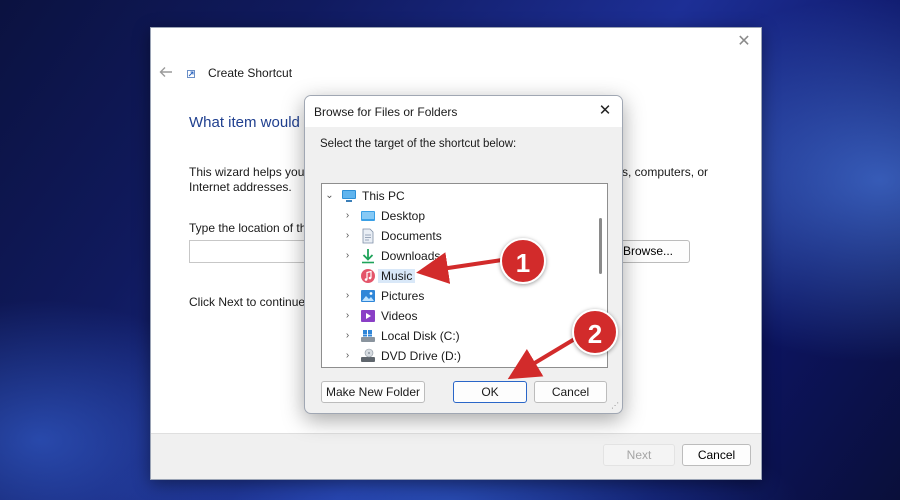 The width and height of the screenshot is (900, 500). Describe the element at coordinates (600, 246) in the screenshot. I see `tree-scrollbar` at that location.